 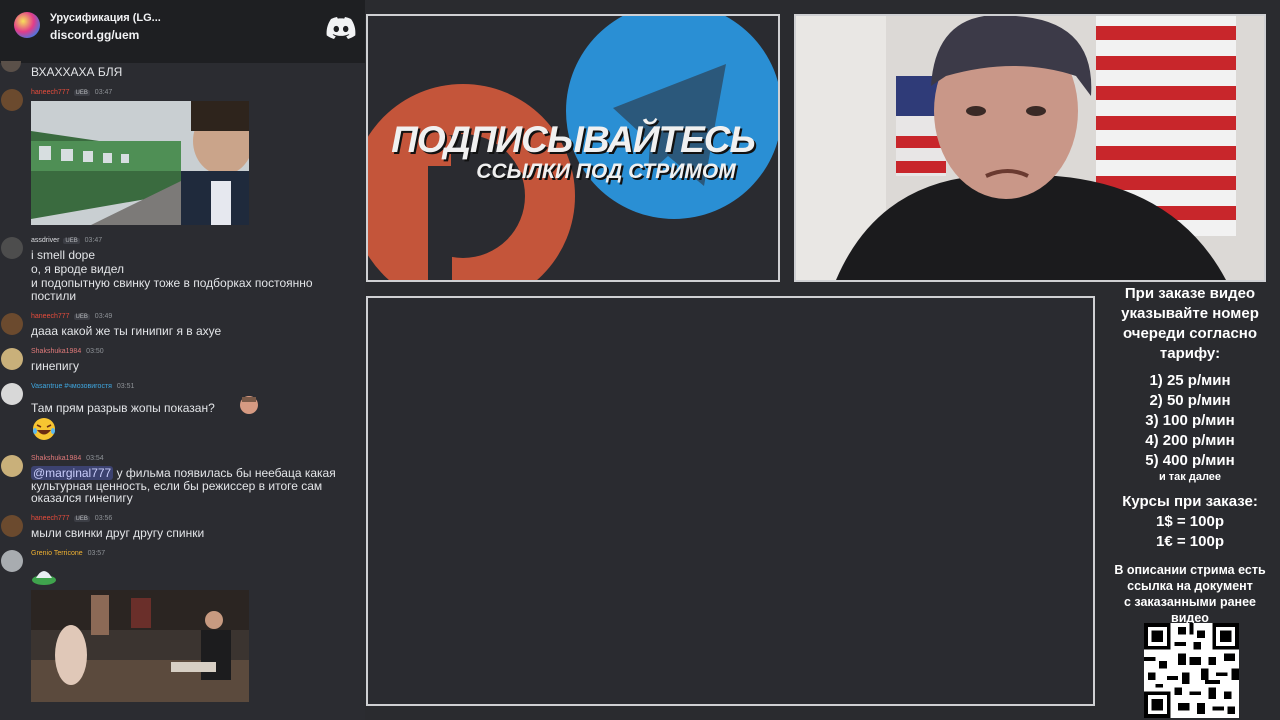 What do you see at coordinates (71, 92) in the screenshot?
I see `message-meta: haneech777 UEB 03:47` at bounding box center [71, 92].